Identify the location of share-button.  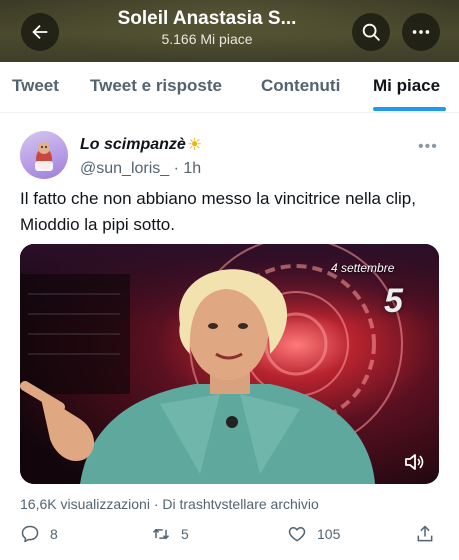
(430, 534).